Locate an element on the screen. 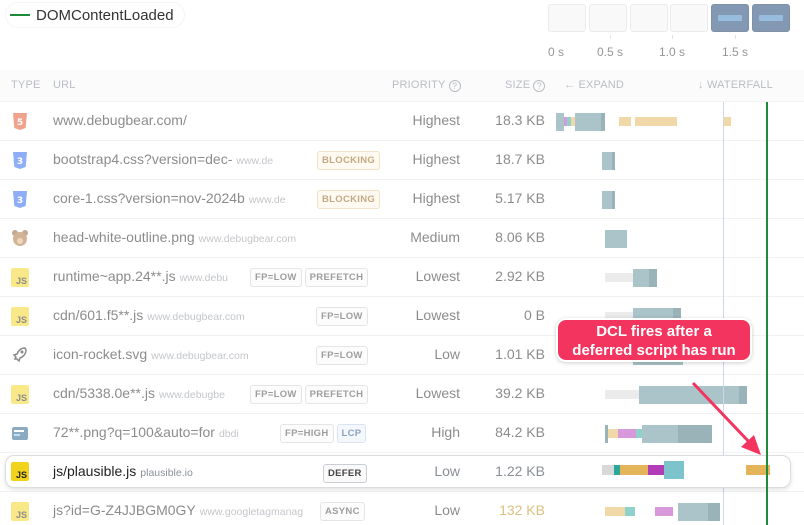 The image size is (804, 525). image-file-icon is located at coordinates (20, 433).